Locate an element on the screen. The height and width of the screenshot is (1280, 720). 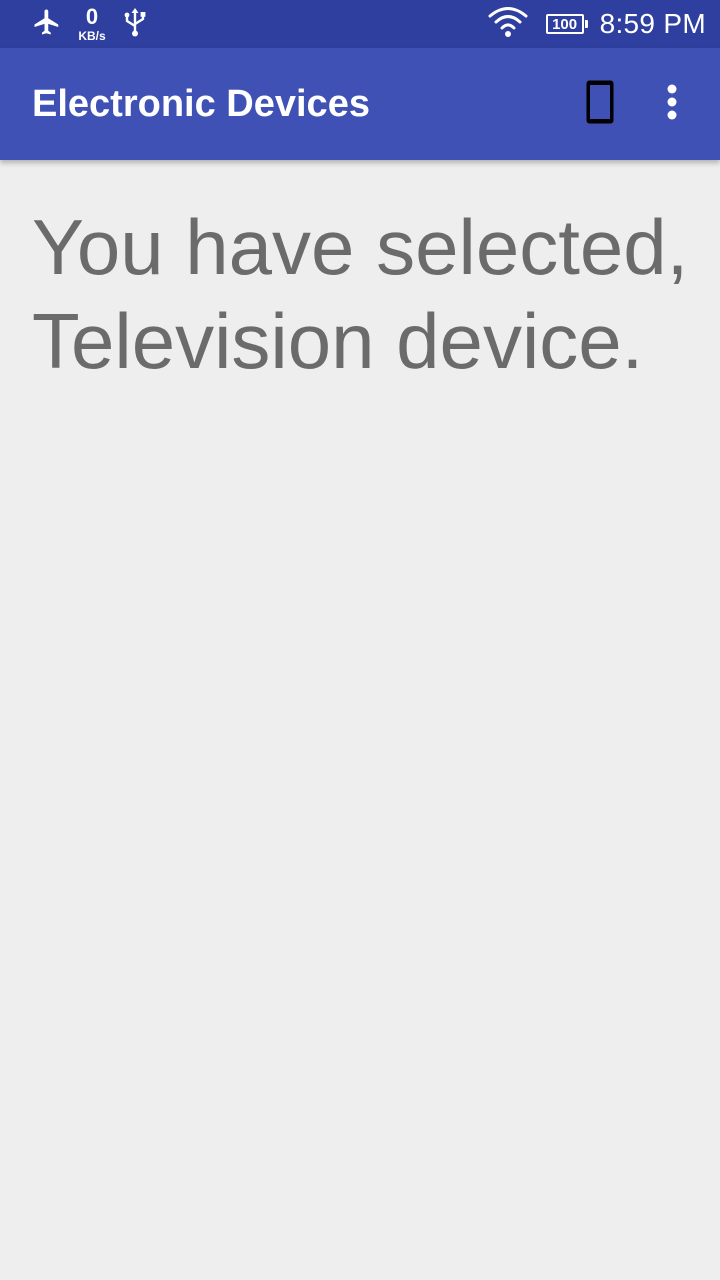
app-bar: Electronic Devices is located at coordinates (360, 104).